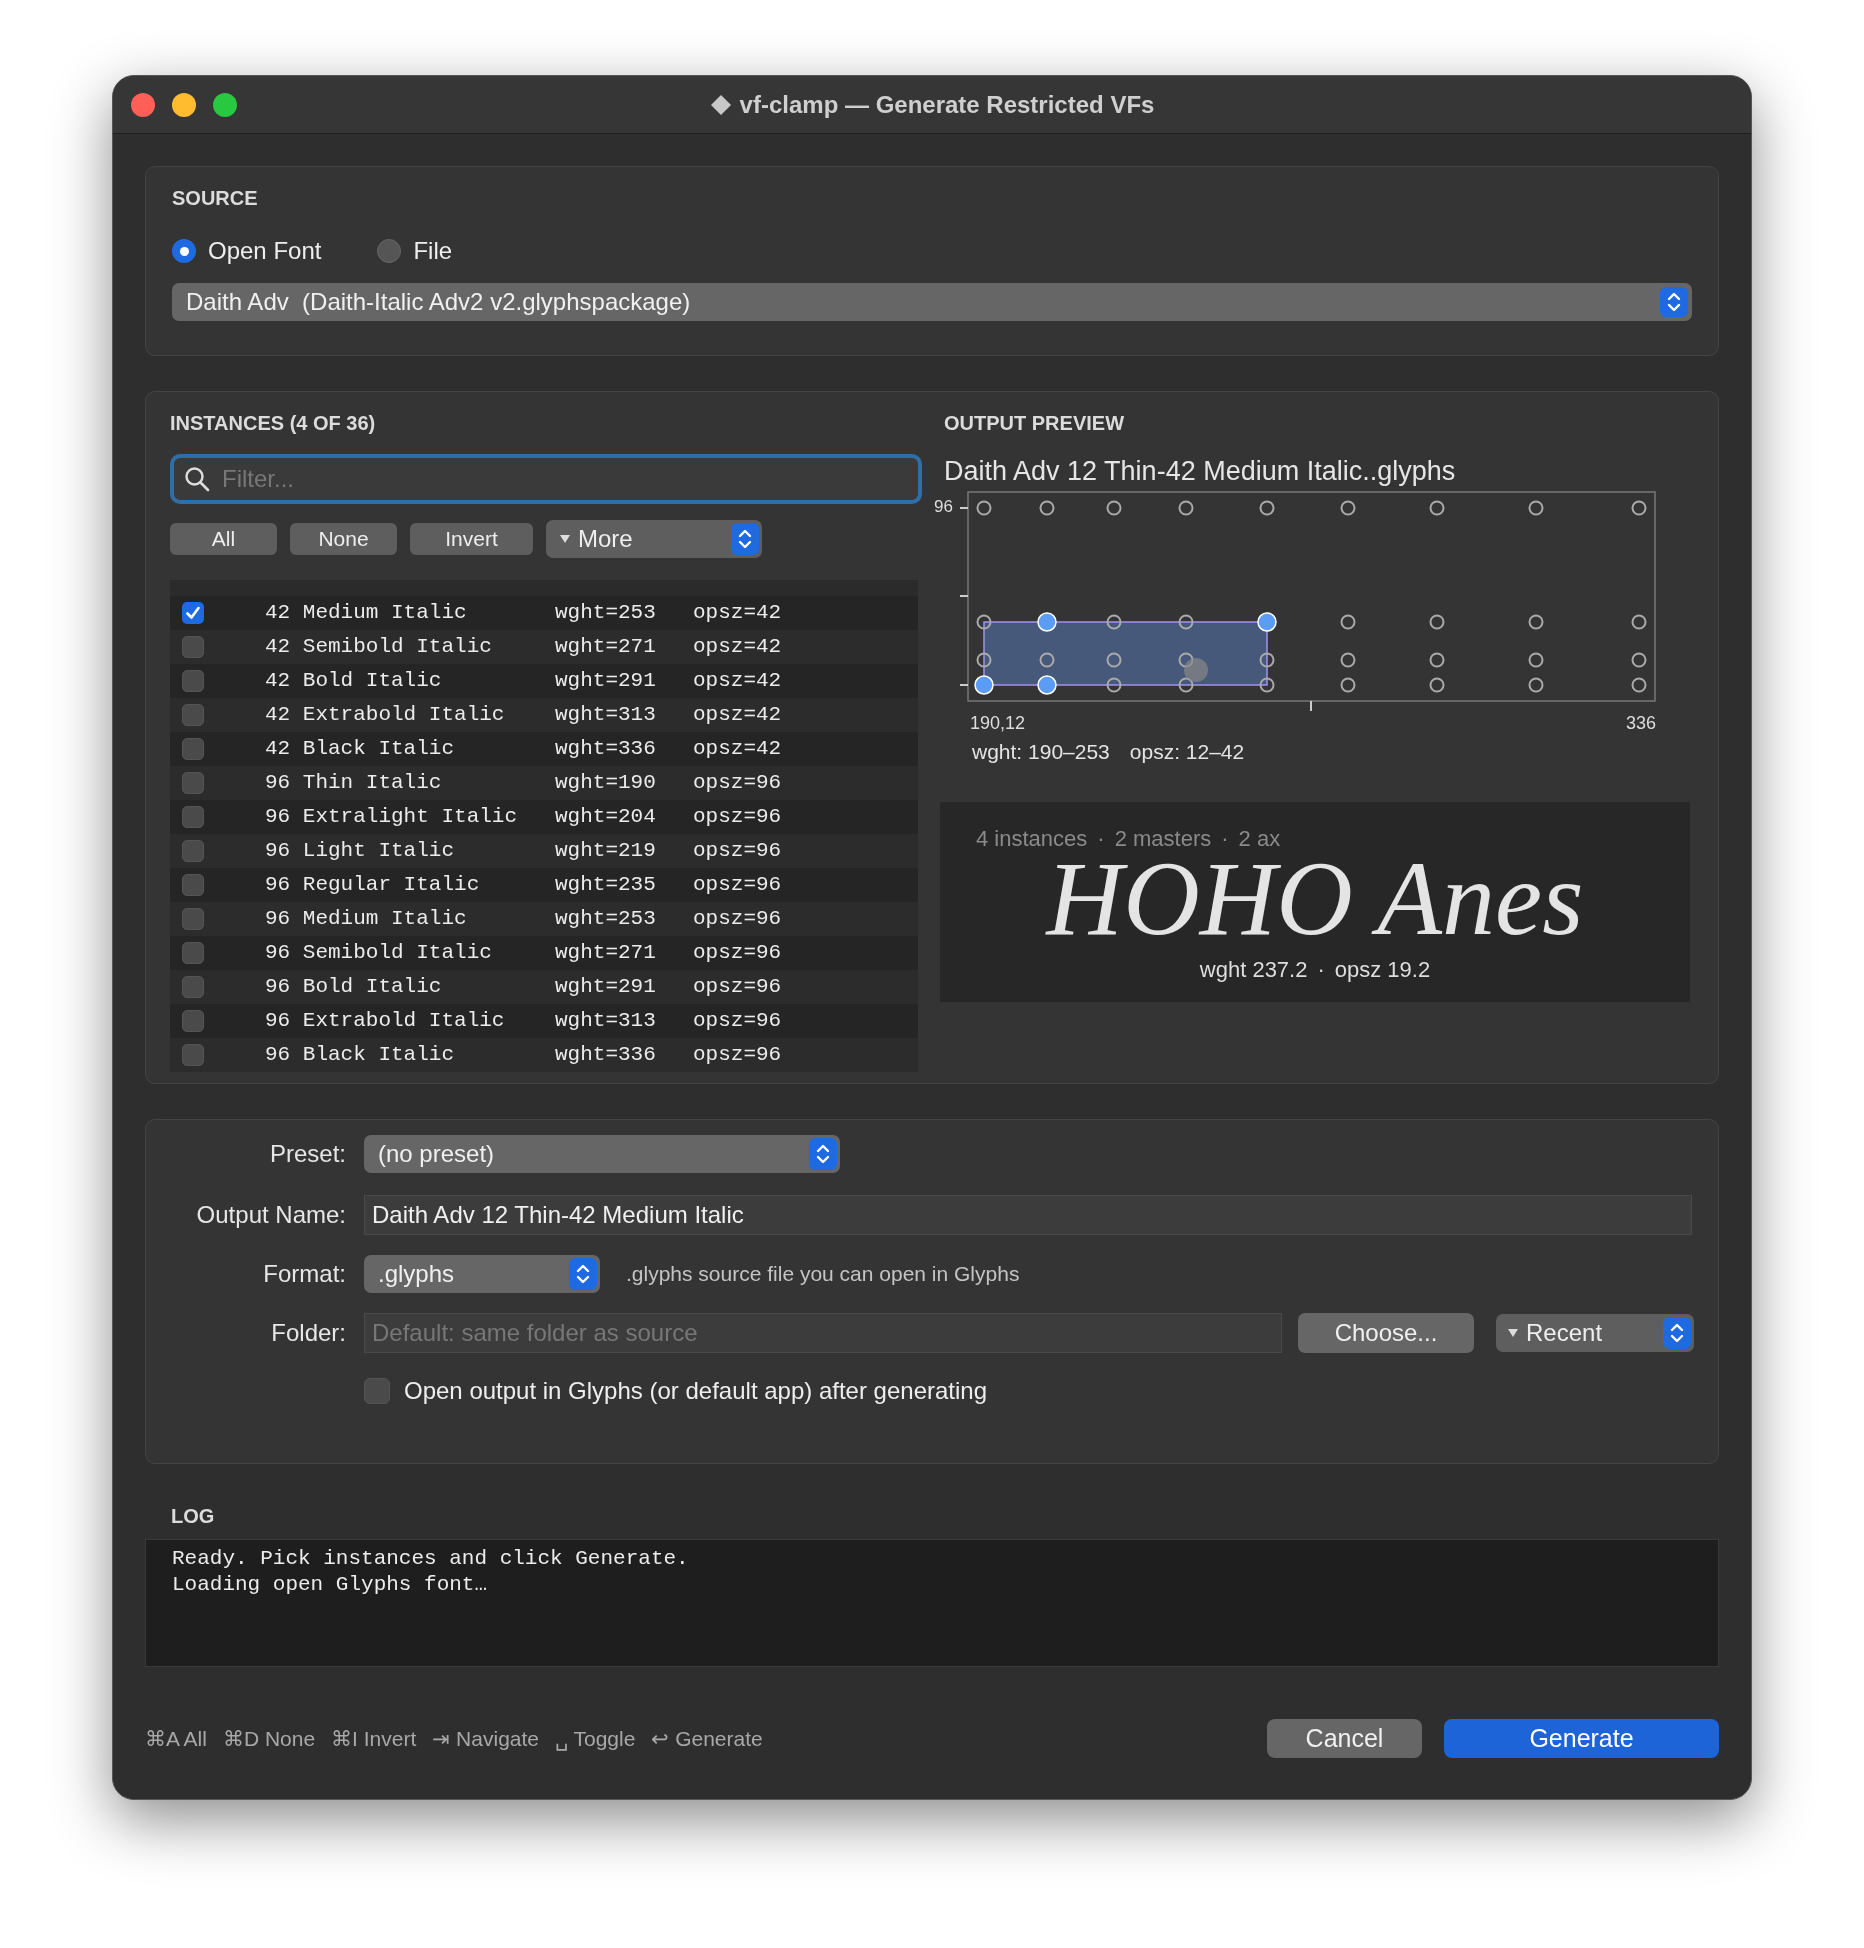 This screenshot has height=1948, width=1864. Describe the element at coordinates (602, 1154) in the screenshot. I see `preset-popup: (no preset)` at that location.